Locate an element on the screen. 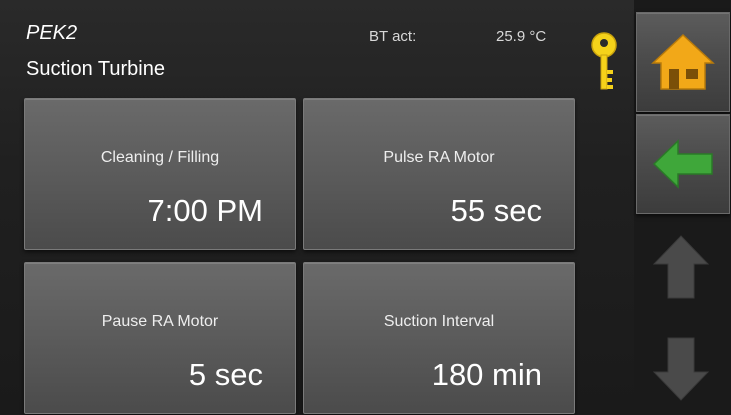 This screenshot has height=415, width=731. sidebar is located at coordinates (682, 207).